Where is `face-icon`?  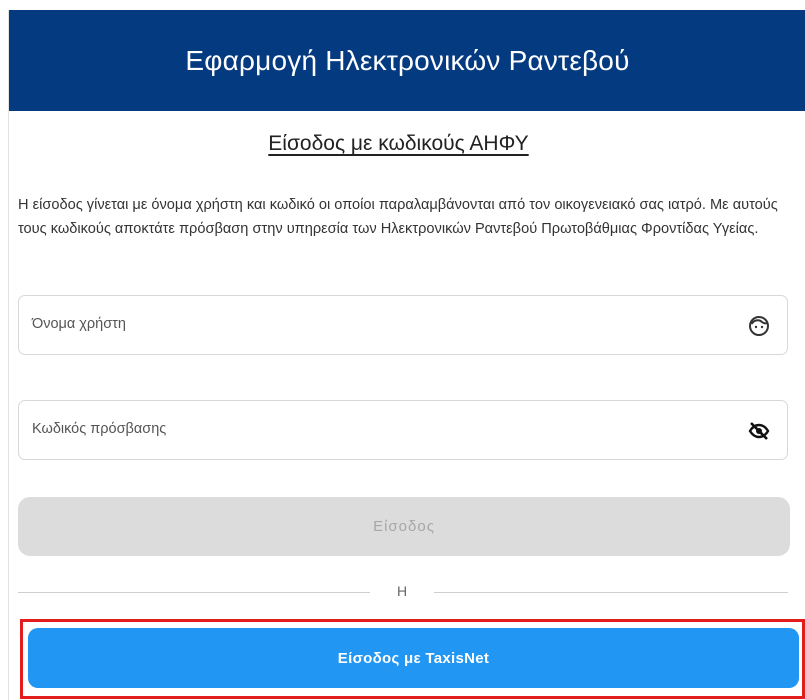
face-icon is located at coordinates (759, 326).